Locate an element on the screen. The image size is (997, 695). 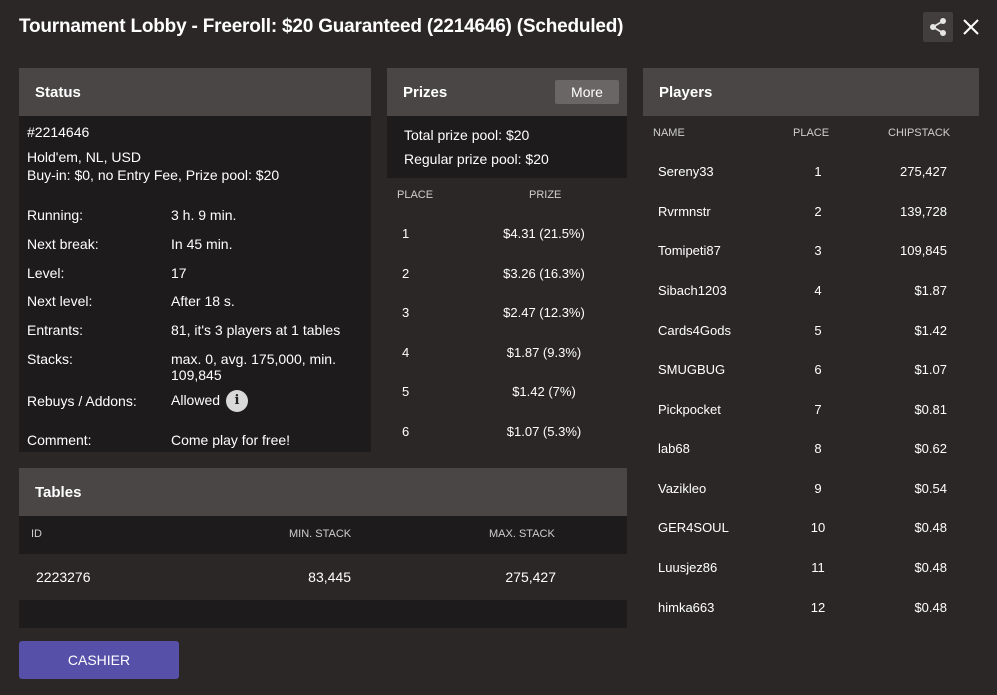
prize-amount: $1.42 (7%) is located at coordinates (544, 391).